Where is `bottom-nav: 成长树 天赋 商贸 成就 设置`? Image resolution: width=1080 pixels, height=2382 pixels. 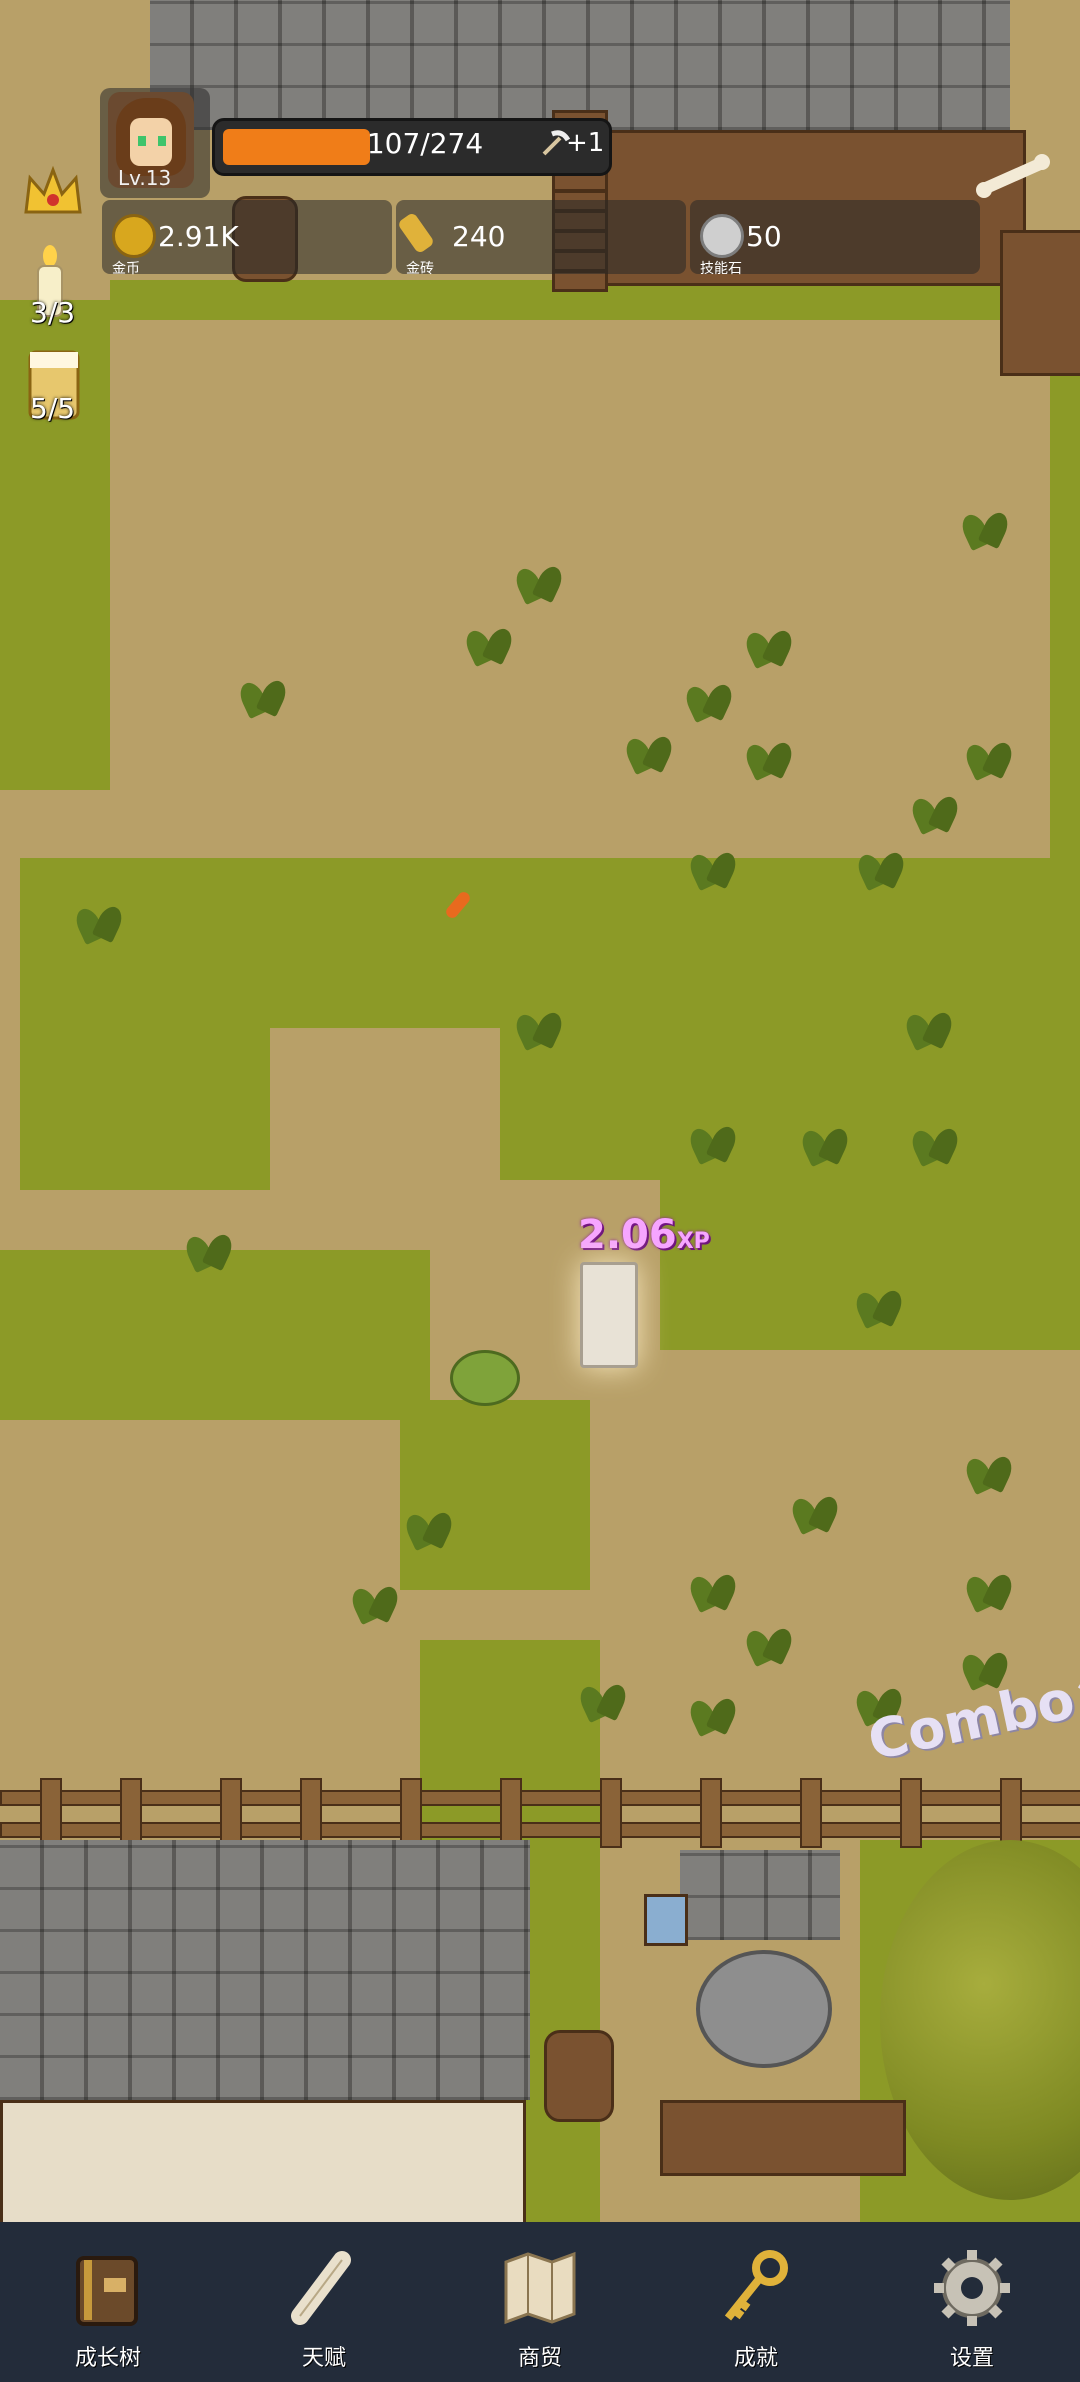
bottom-nav: 成长树 天赋 商贸 成就 设置 is located at coordinates (540, 2302).